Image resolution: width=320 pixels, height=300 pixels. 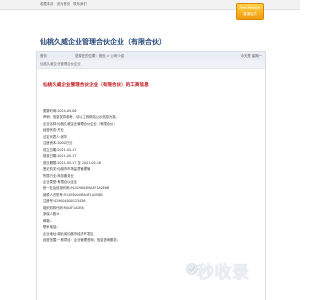 I want to click on watermark-logo: 秒收录, so click(x=223, y=273).